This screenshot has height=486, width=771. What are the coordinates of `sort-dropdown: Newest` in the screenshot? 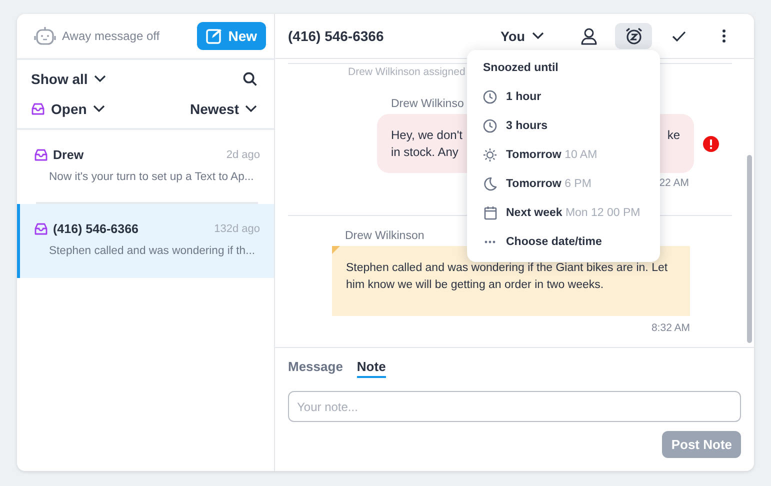 It's located at (223, 109).